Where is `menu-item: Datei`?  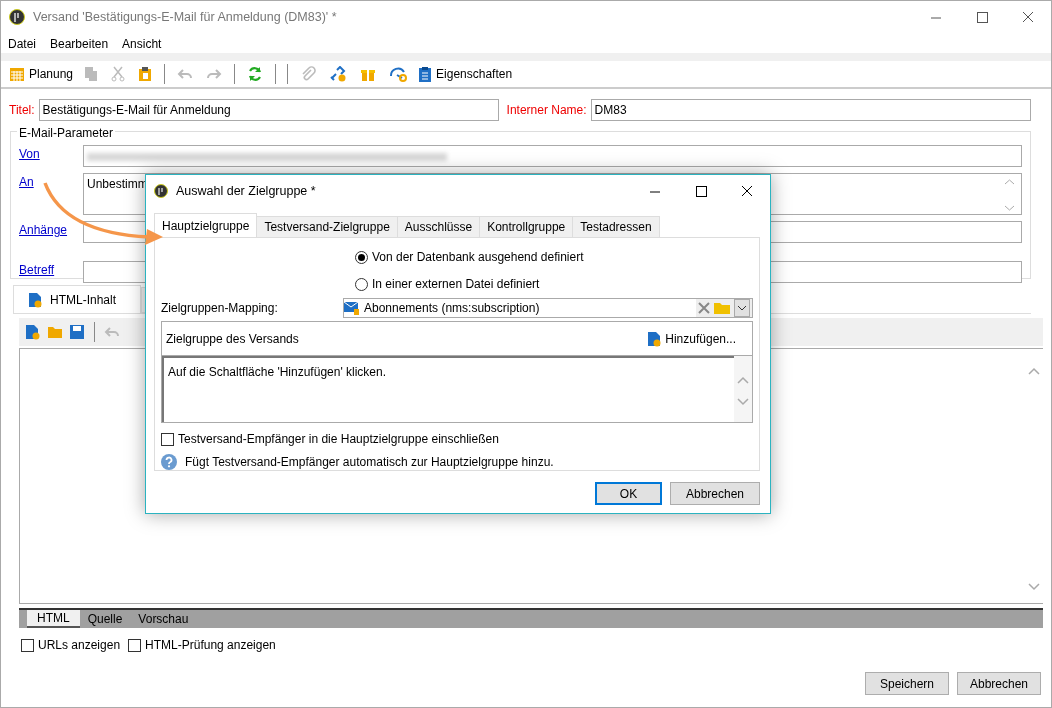
menu-item: Datei is located at coordinates (22, 43).